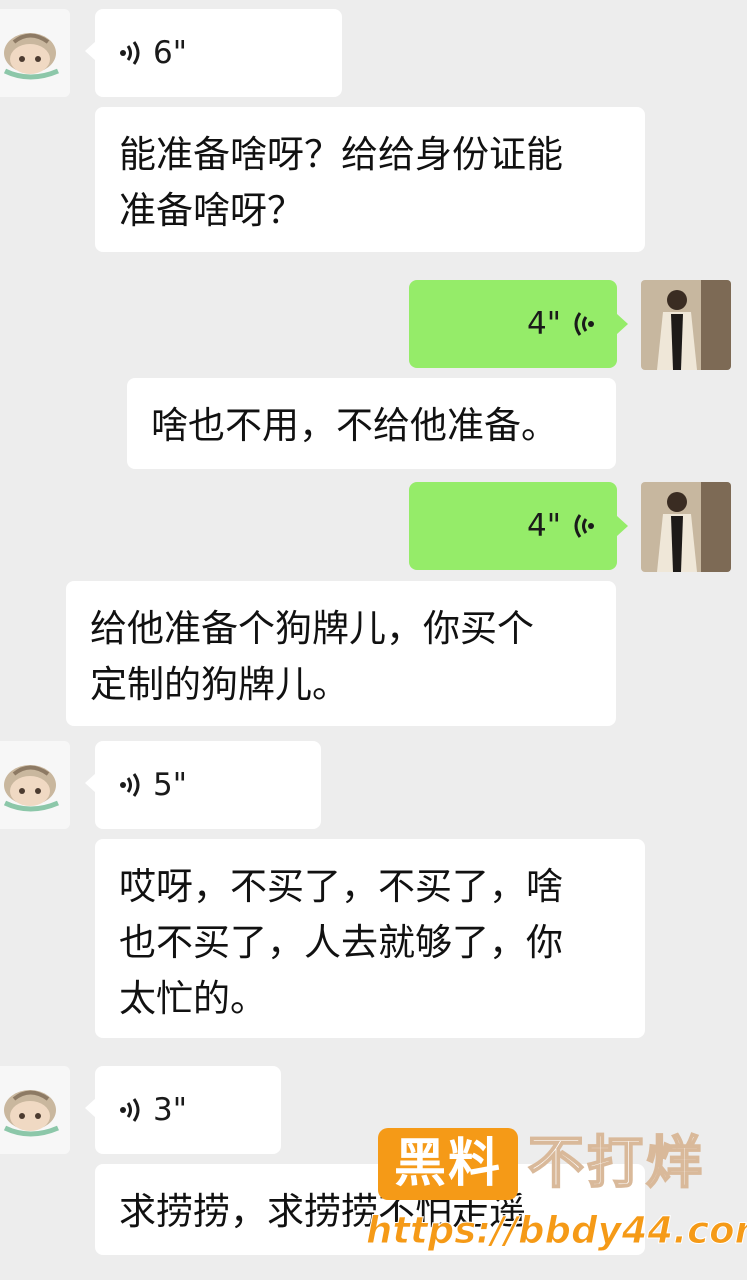 The width and height of the screenshot is (747, 1280). What do you see at coordinates (556, 1231) in the screenshot?
I see `watermark-url: https://bbdy44.com` at bounding box center [556, 1231].